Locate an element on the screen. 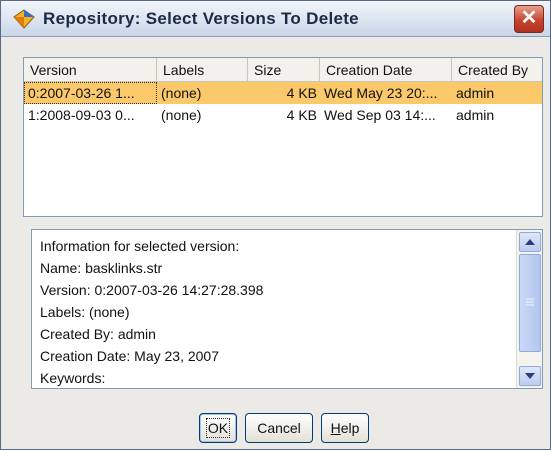 The height and width of the screenshot is (450, 551). info-scrollbar is located at coordinates (529, 309).